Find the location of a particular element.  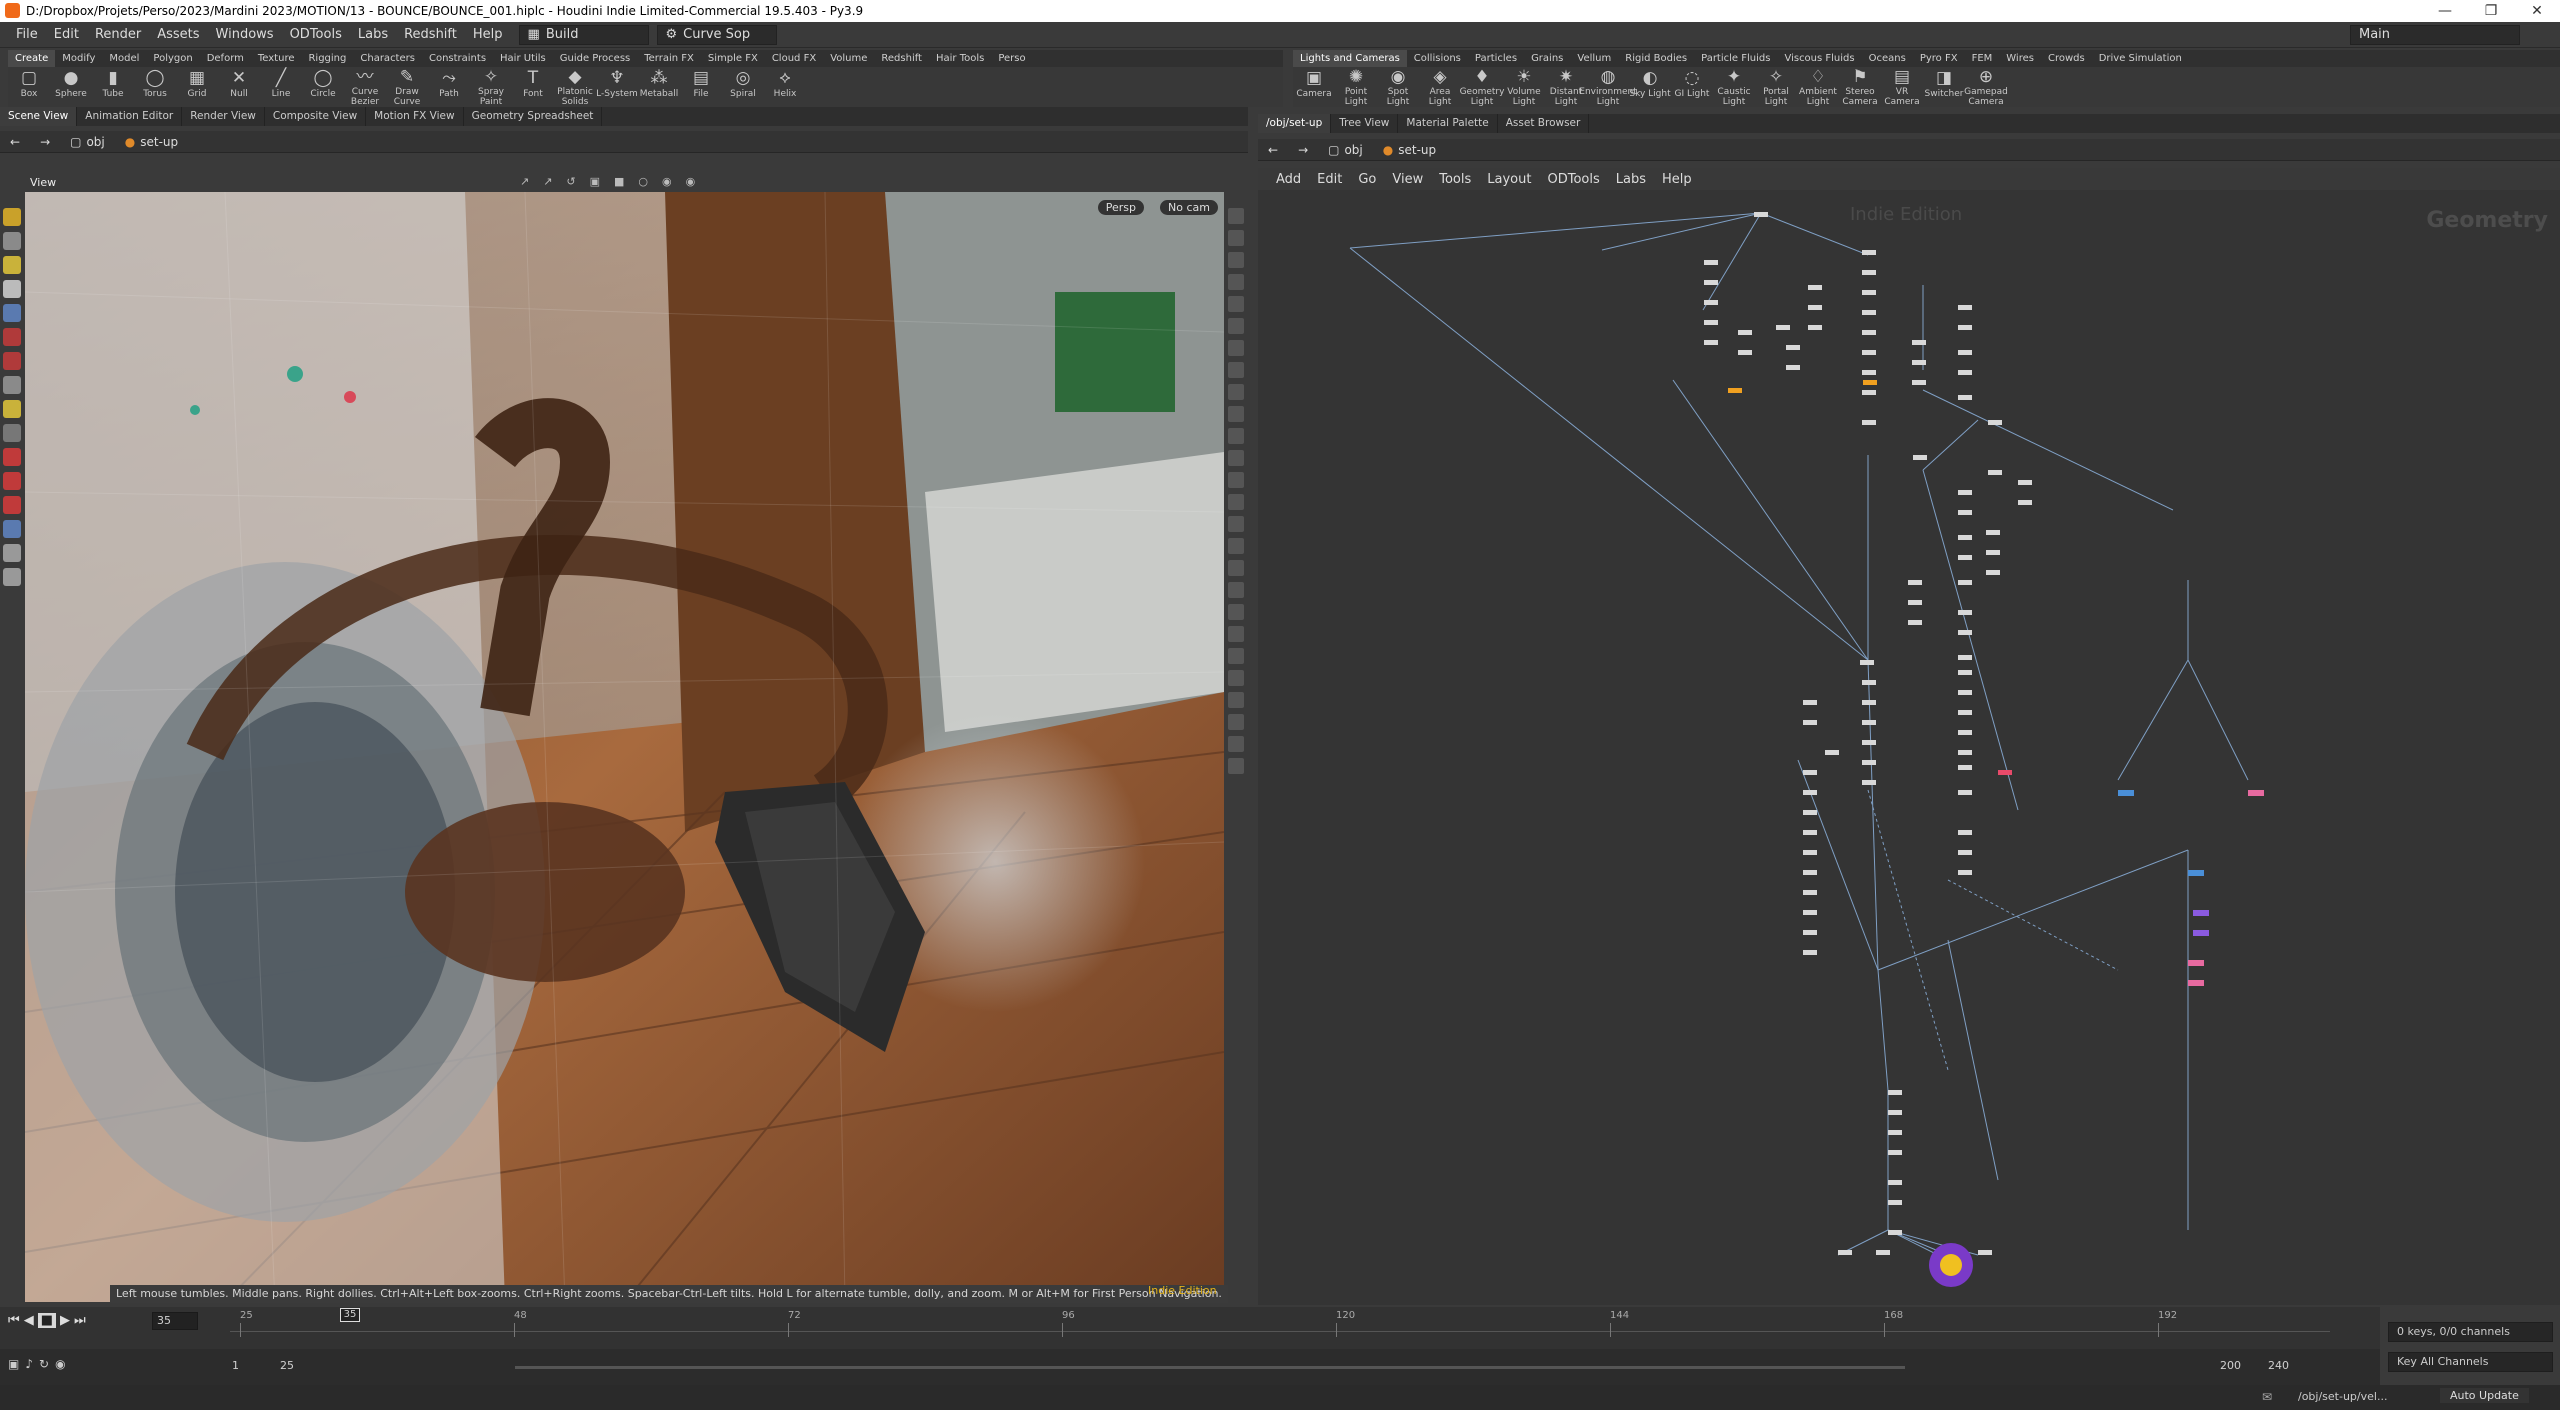

menu-file: File is located at coordinates (27, 34).